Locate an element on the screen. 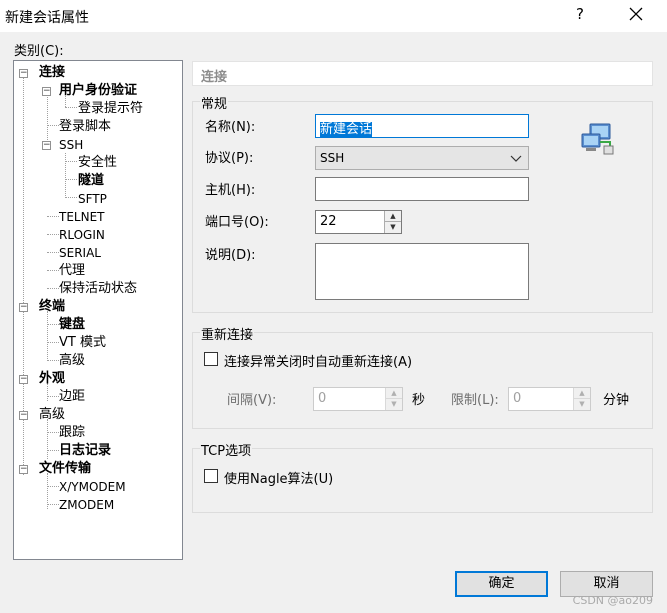 The image size is (667, 613). auto-reconnect-checkbox is located at coordinates (211, 359).